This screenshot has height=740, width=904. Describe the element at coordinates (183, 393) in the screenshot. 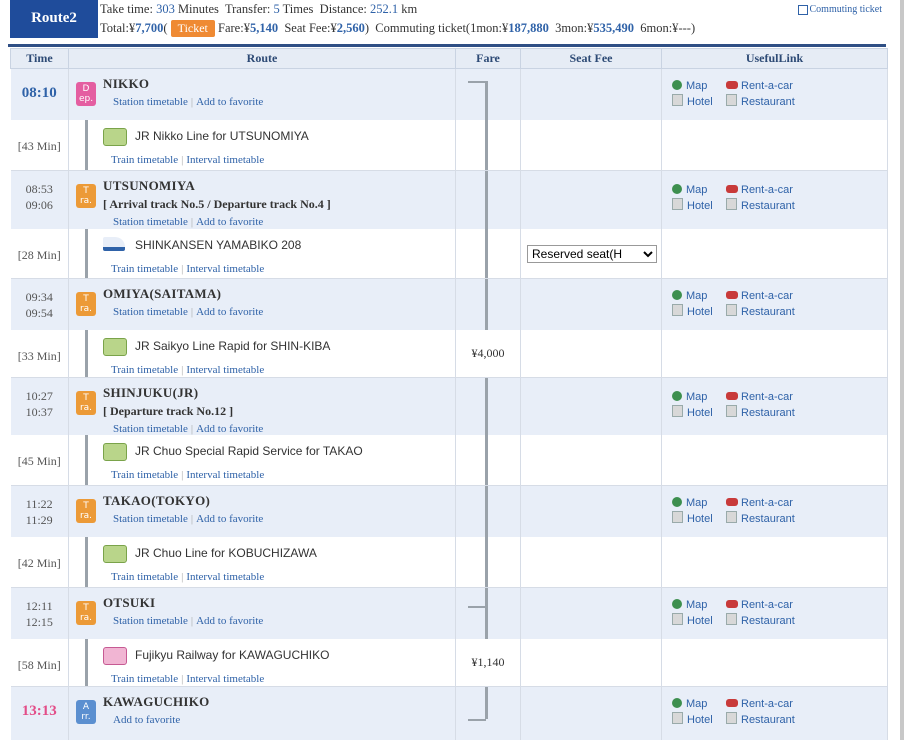

I see `station-name: SHINJUKU(JR)` at that location.